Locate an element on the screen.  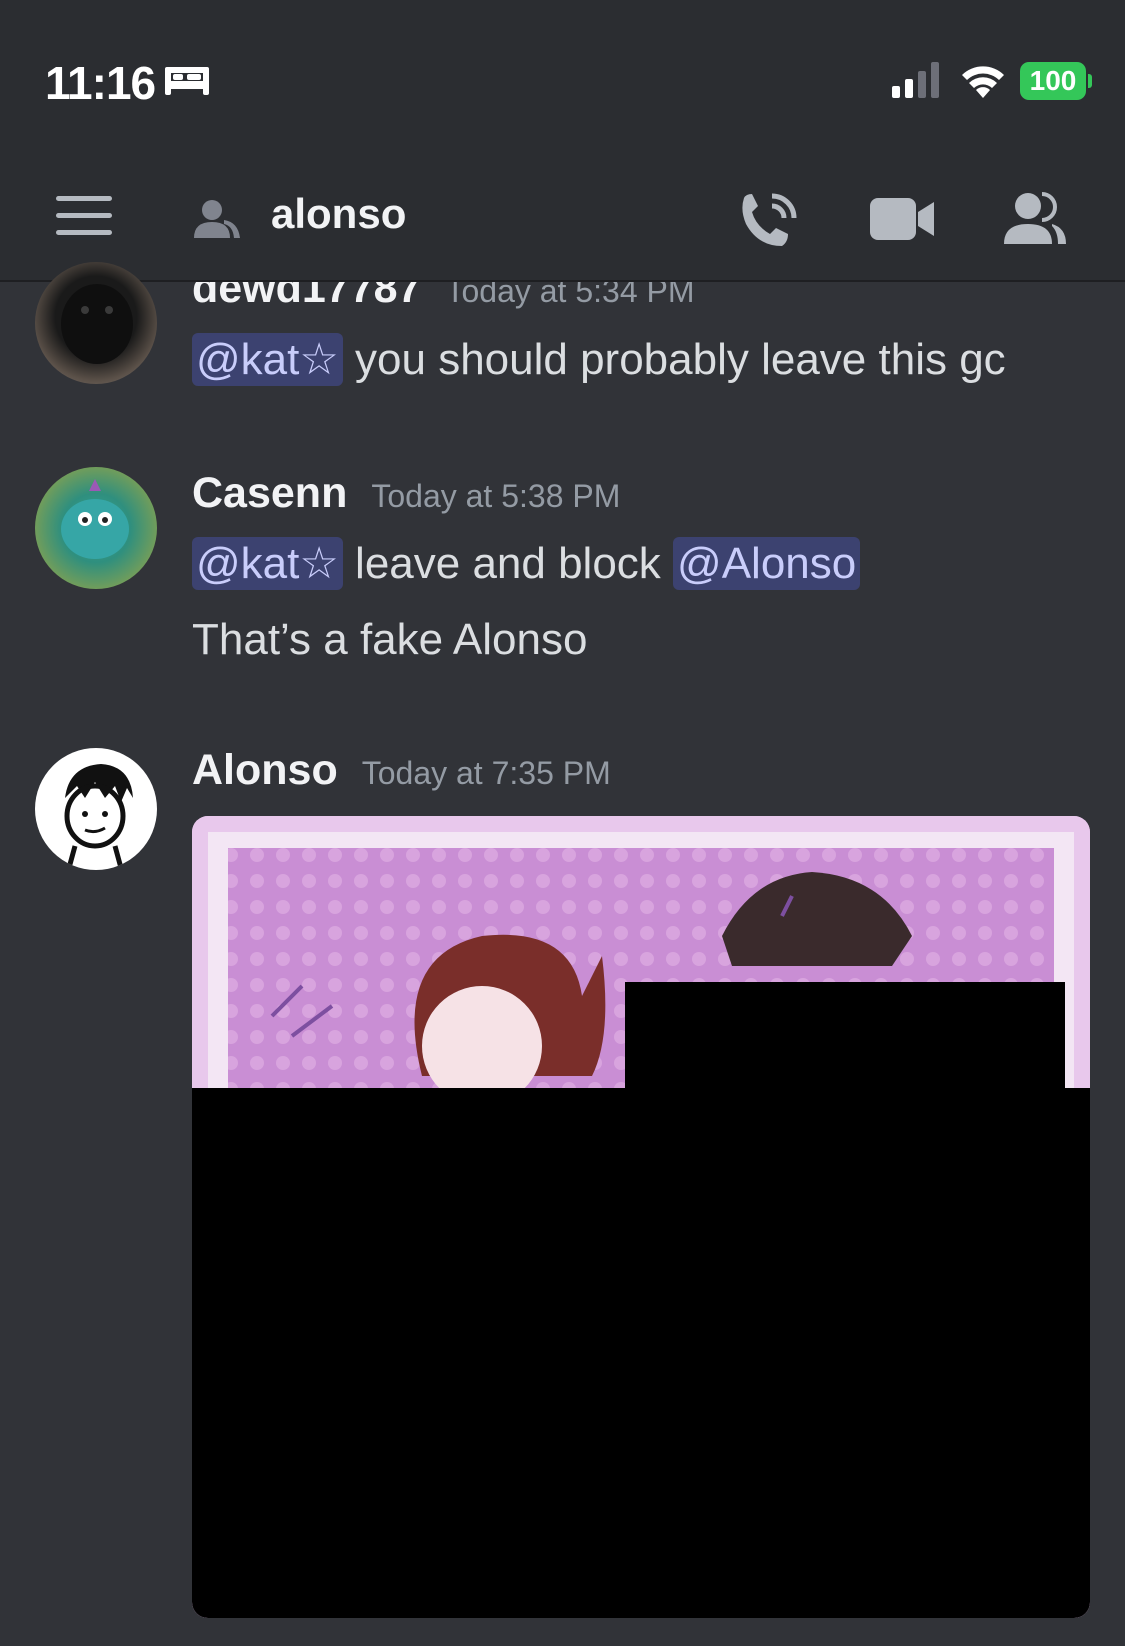
avatar-alonso is located at coordinates (96, 809).